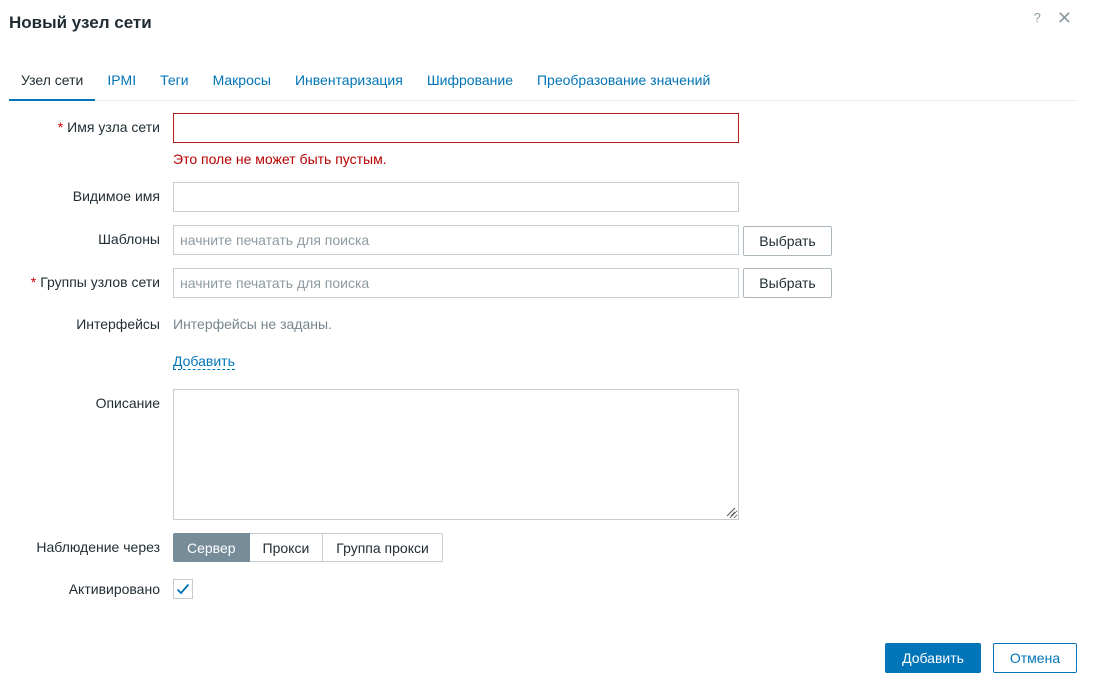 This screenshot has width=1094, height=682. What do you see at coordinates (211, 547) in the screenshot?
I see `monitored-by-server: Сервер` at bounding box center [211, 547].